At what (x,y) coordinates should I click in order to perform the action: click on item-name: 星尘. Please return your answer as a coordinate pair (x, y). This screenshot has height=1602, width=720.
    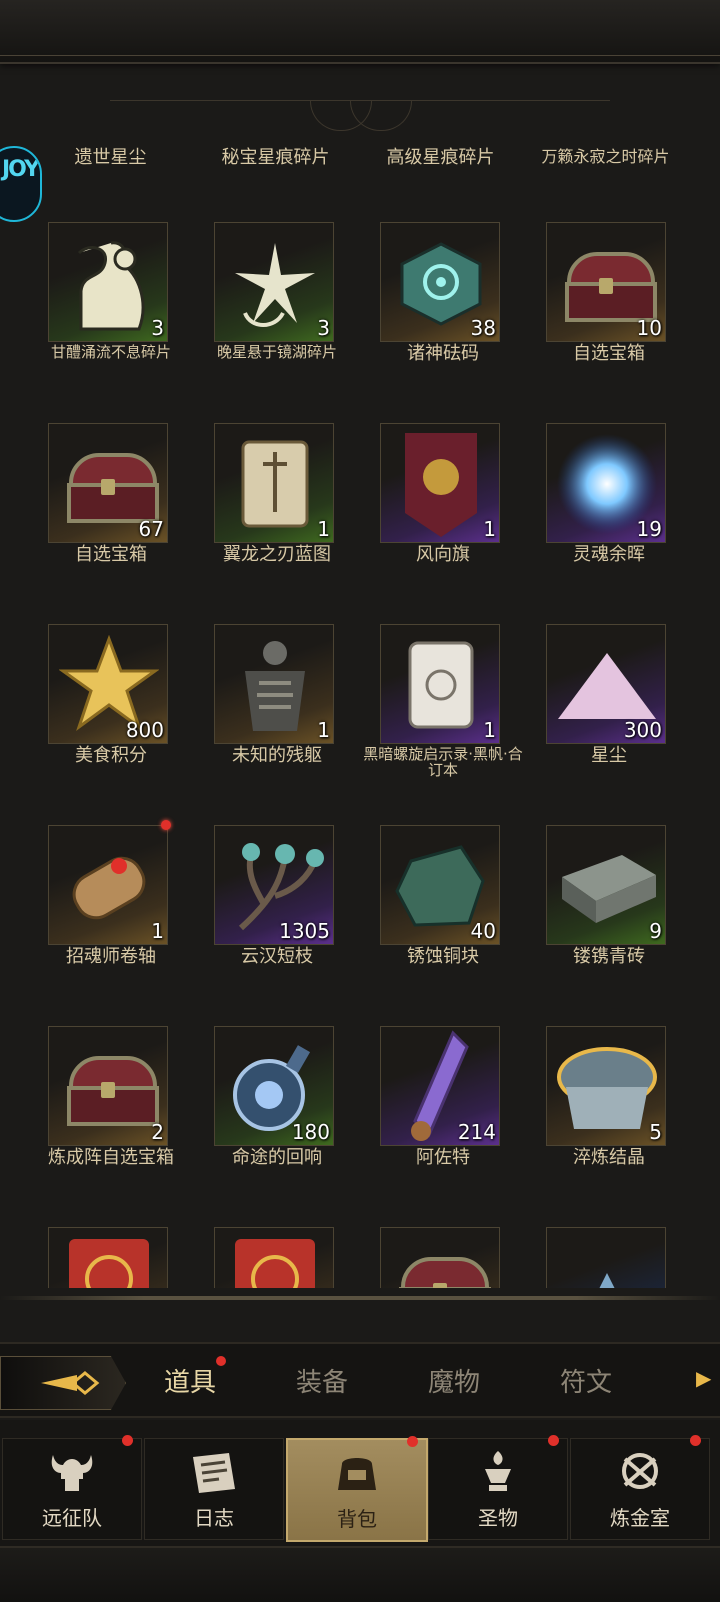
    Looking at the image, I should click on (609, 755).